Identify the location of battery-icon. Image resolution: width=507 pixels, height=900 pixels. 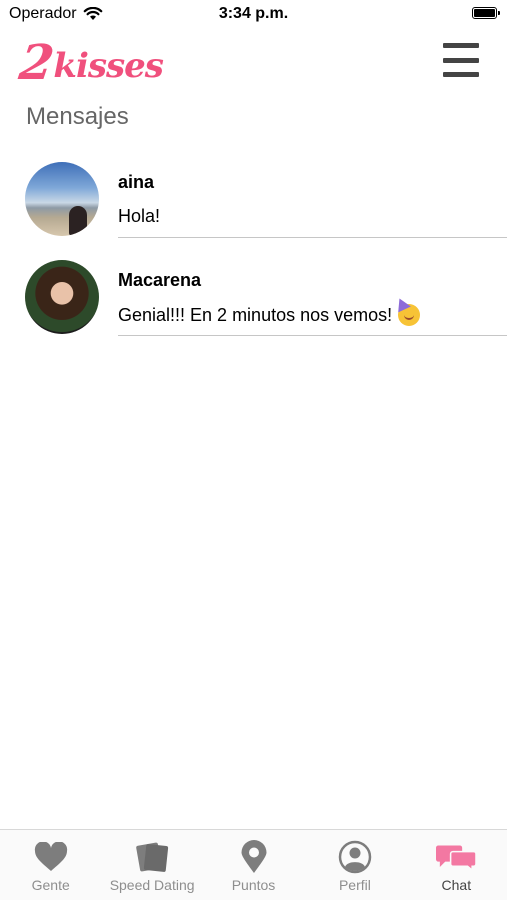
(486, 13).